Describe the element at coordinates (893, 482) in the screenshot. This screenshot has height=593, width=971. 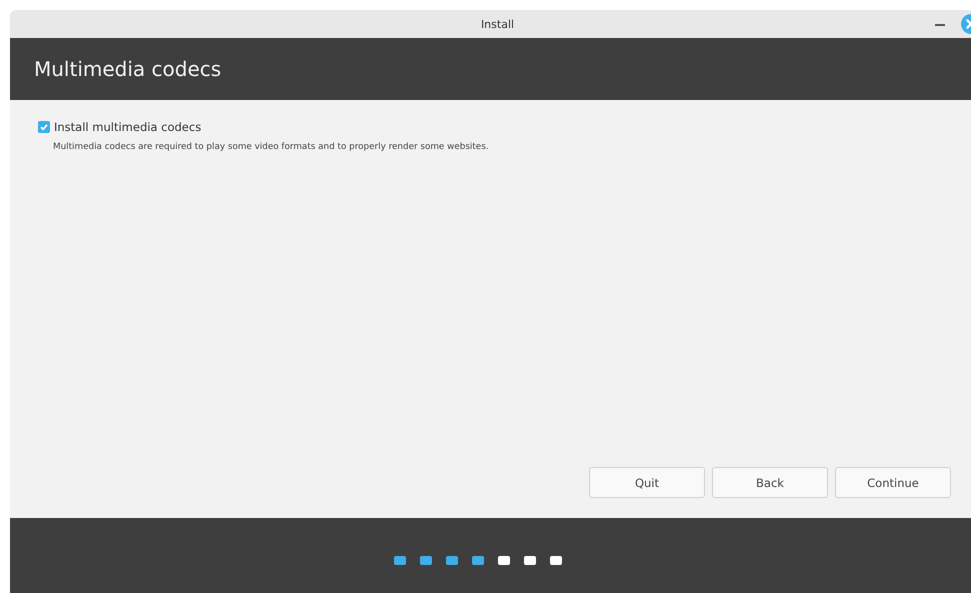
I see `dialog-button: Continue` at that location.